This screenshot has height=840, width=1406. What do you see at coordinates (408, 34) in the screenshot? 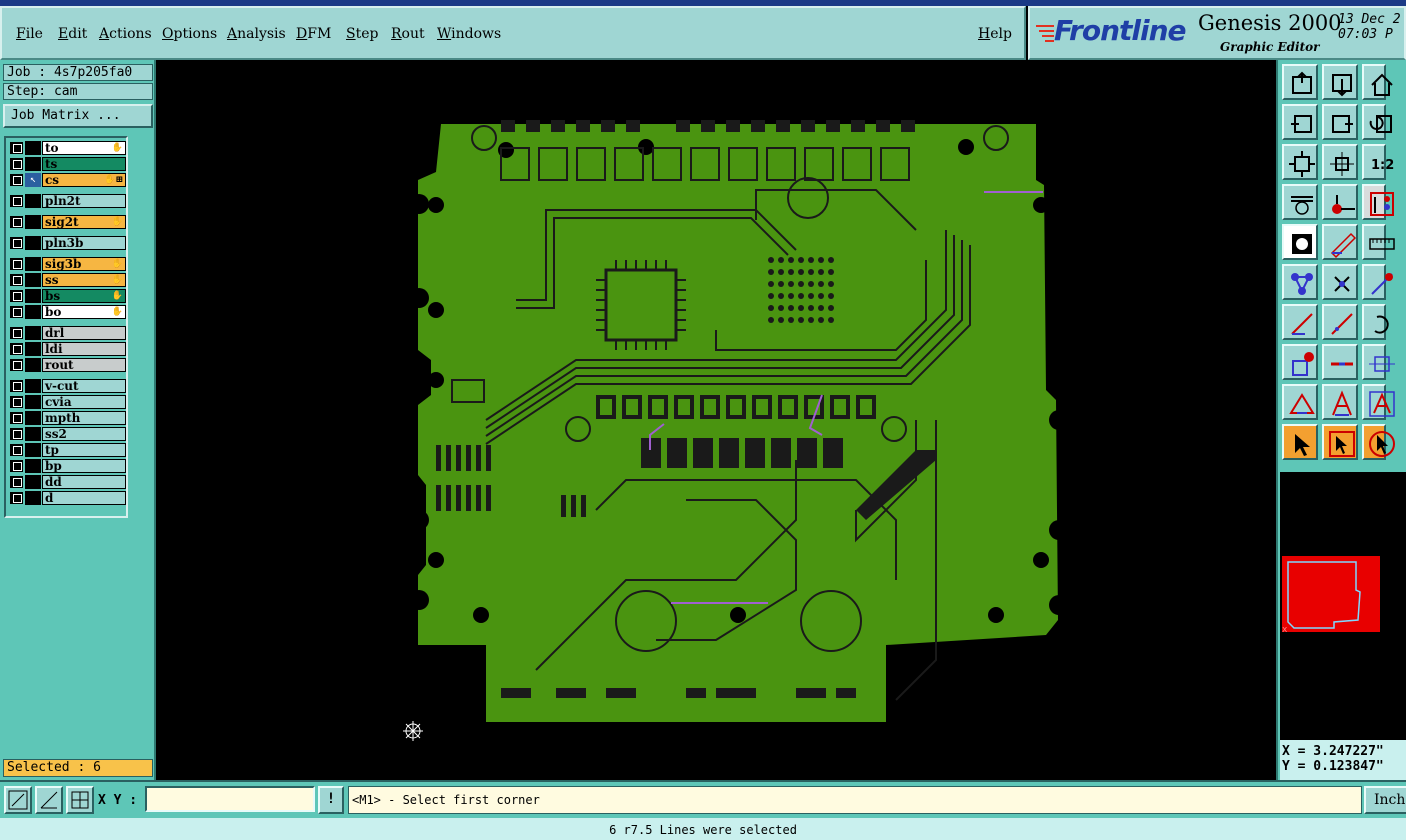
I see `menu-rout: Rout` at bounding box center [408, 34].